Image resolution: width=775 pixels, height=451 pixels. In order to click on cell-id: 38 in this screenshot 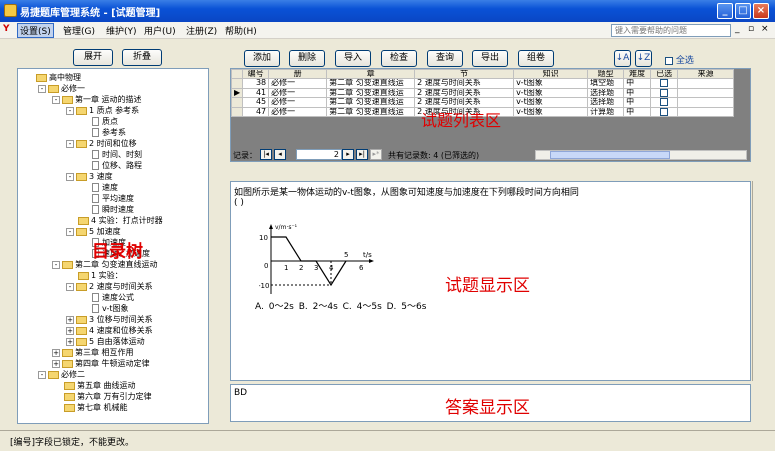, I will do `click(256, 83)`.